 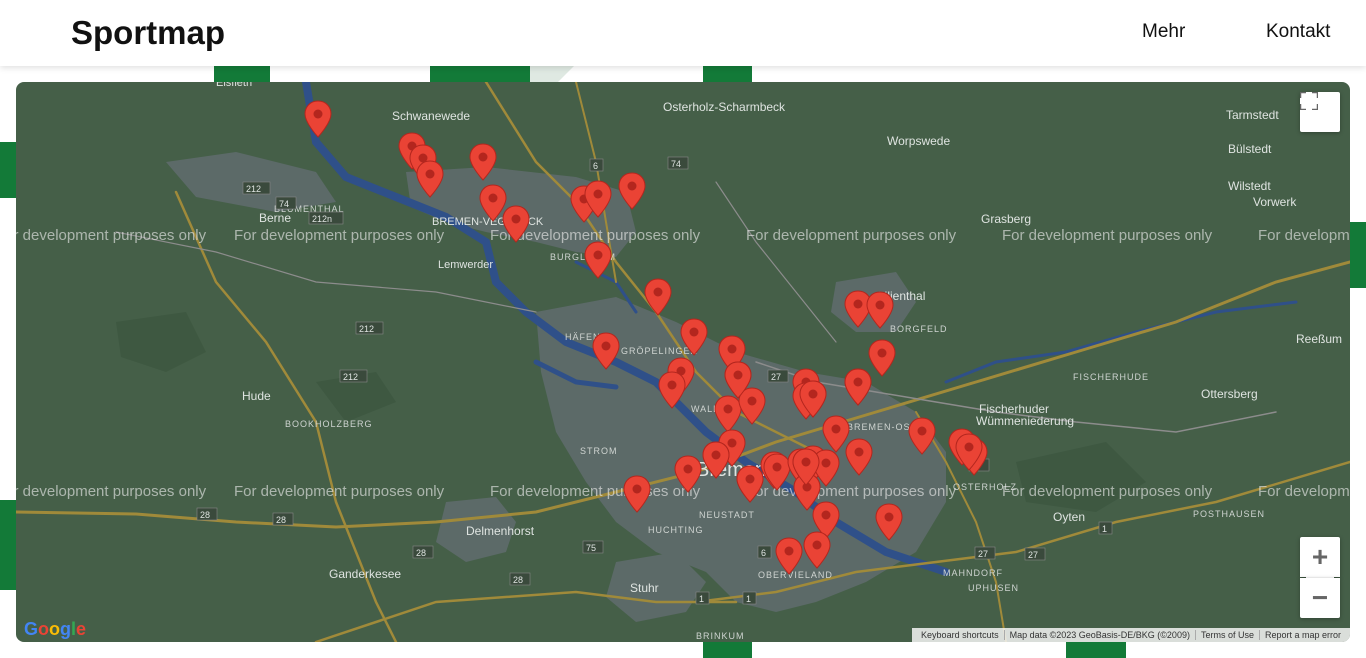 I want to click on place-label: Delmenhorst, so click(x=500, y=531).